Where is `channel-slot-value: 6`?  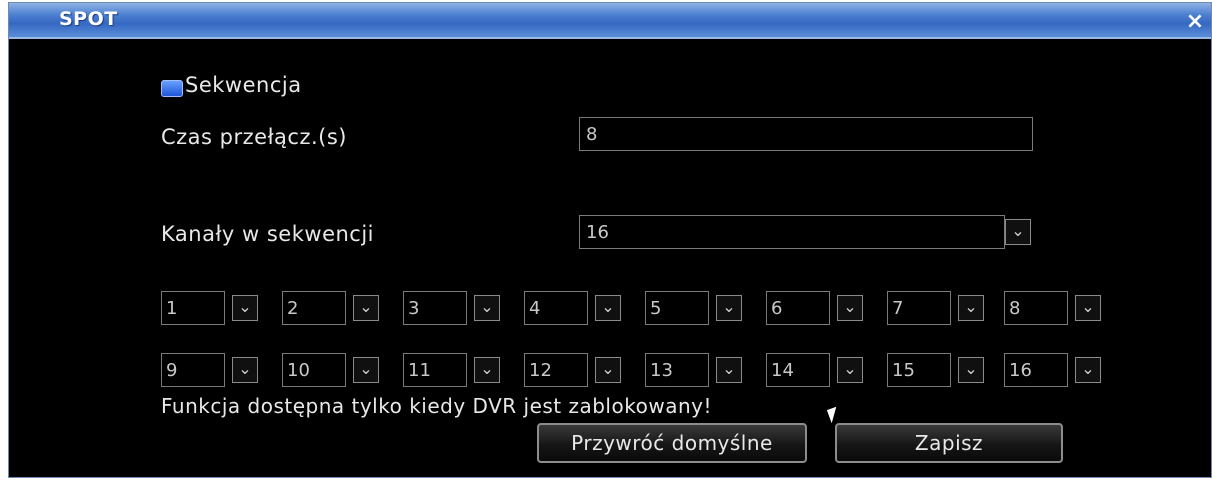
channel-slot-value: 6 is located at coordinates (798, 308).